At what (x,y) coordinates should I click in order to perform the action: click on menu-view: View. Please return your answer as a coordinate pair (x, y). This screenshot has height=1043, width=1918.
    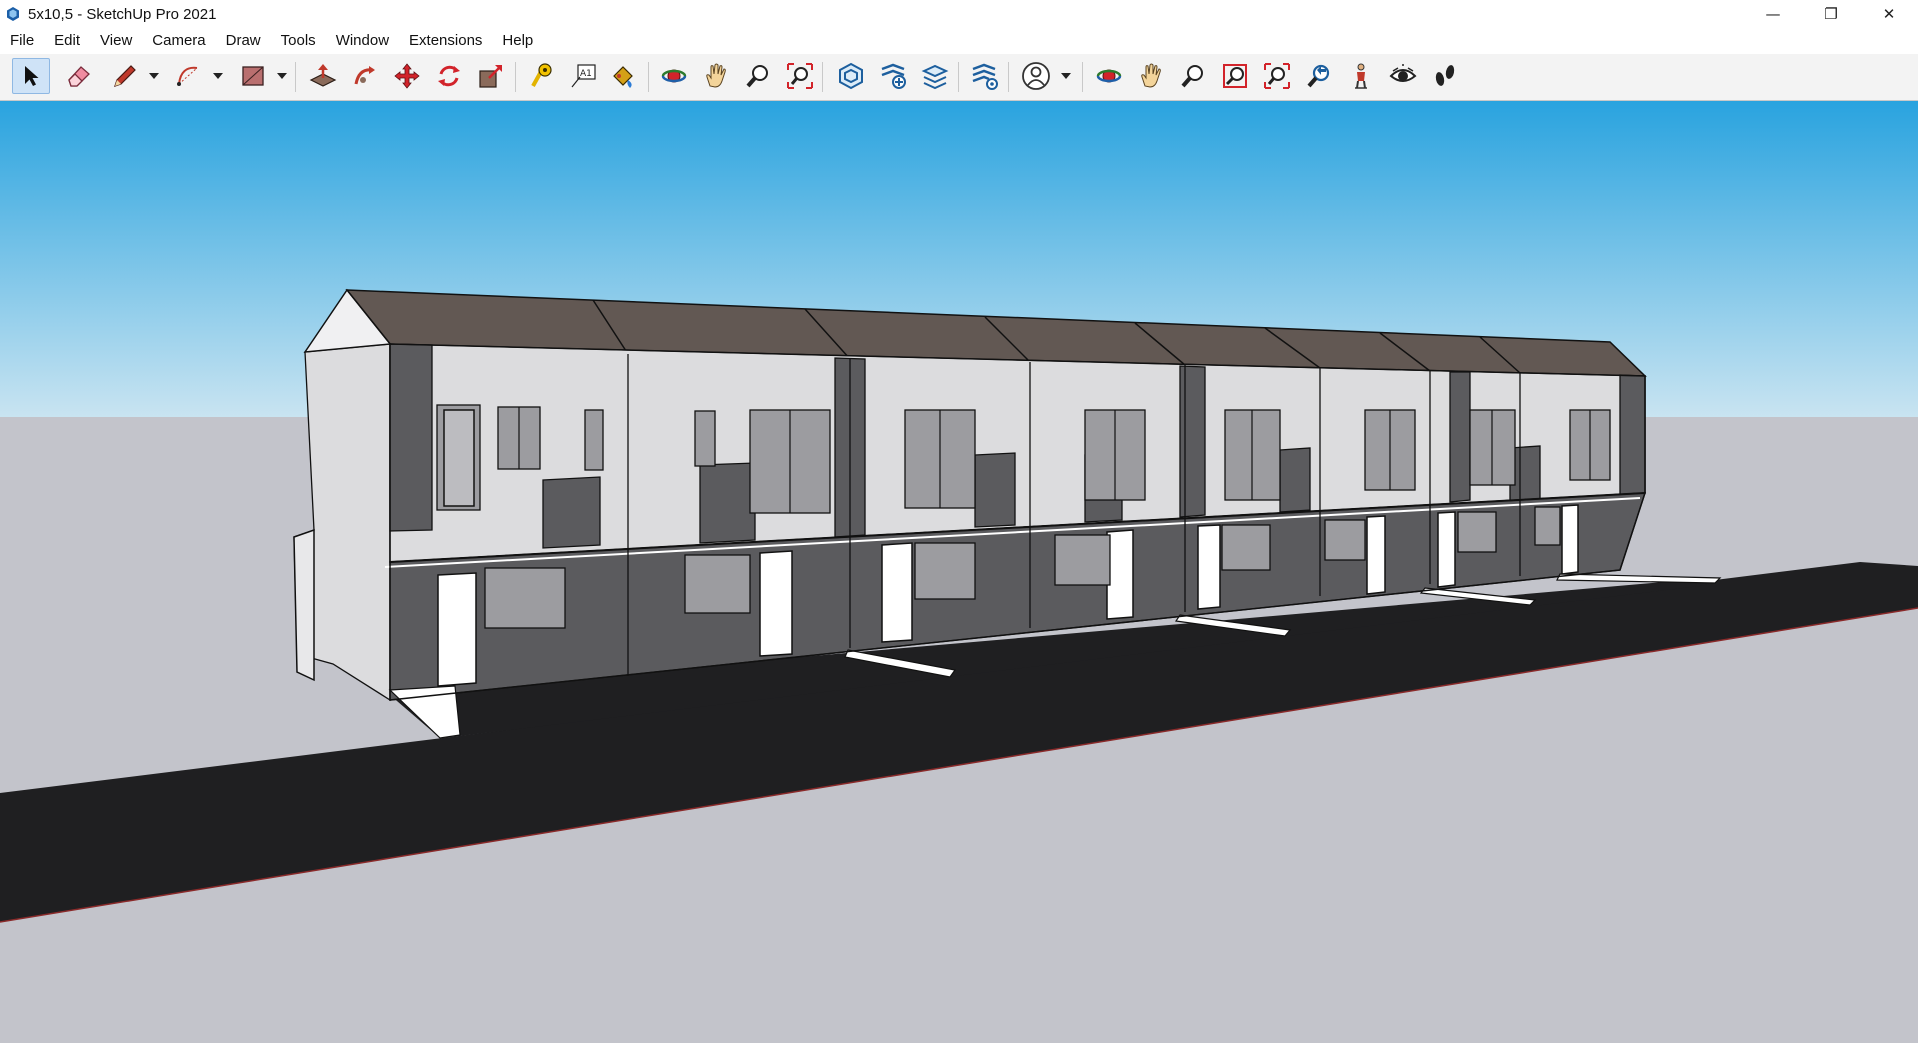
    Looking at the image, I should click on (116, 41).